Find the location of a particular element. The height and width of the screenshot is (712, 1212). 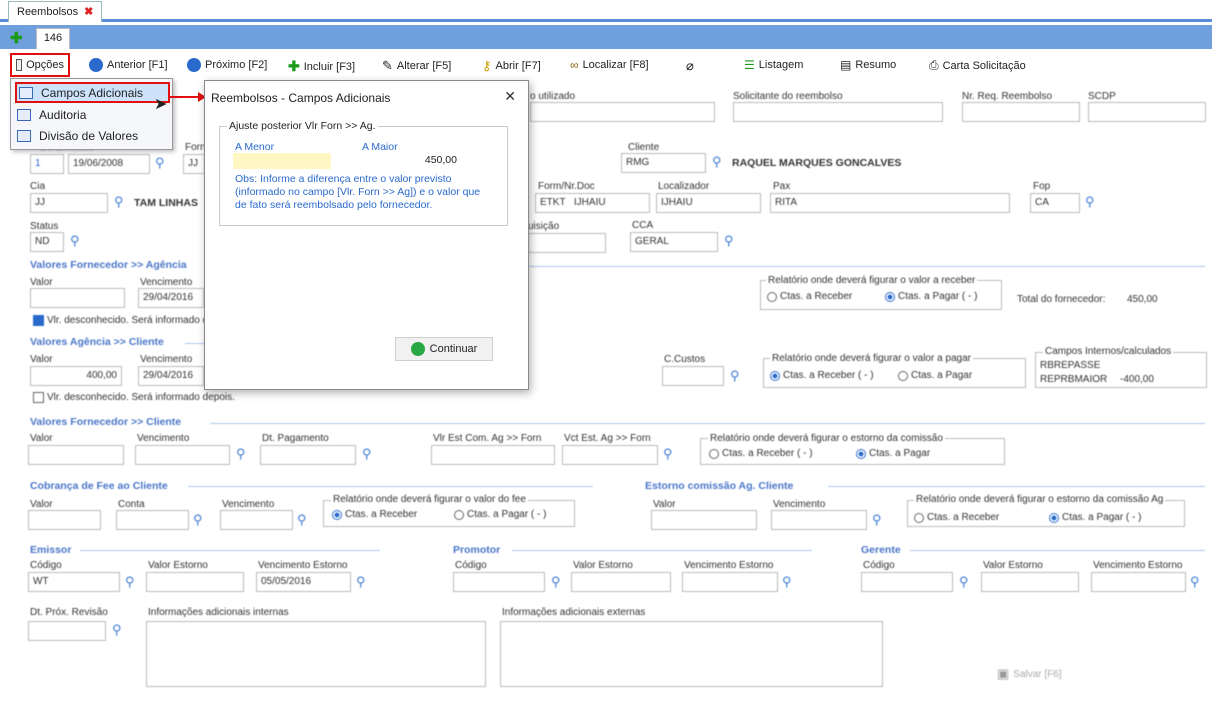

section-emissor: Emissor is located at coordinates (51, 550).